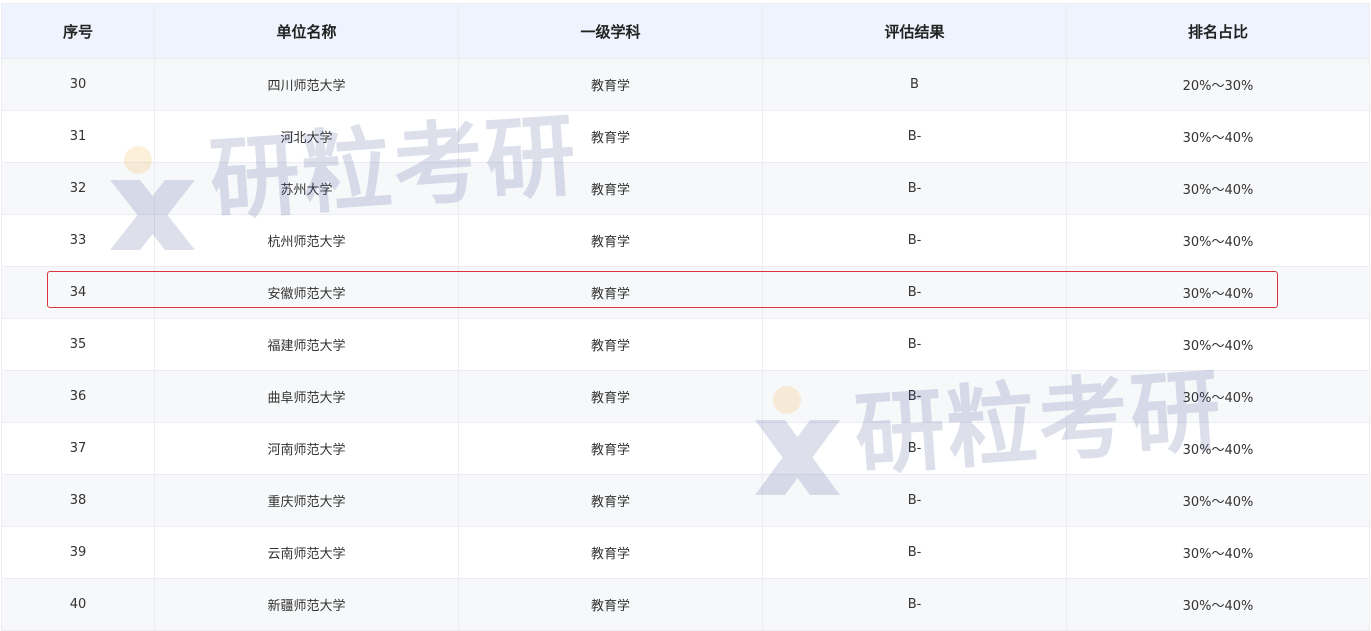  What do you see at coordinates (306, 604) in the screenshot?
I see `cell-institution: 新疆师范大学` at bounding box center [306, 604].